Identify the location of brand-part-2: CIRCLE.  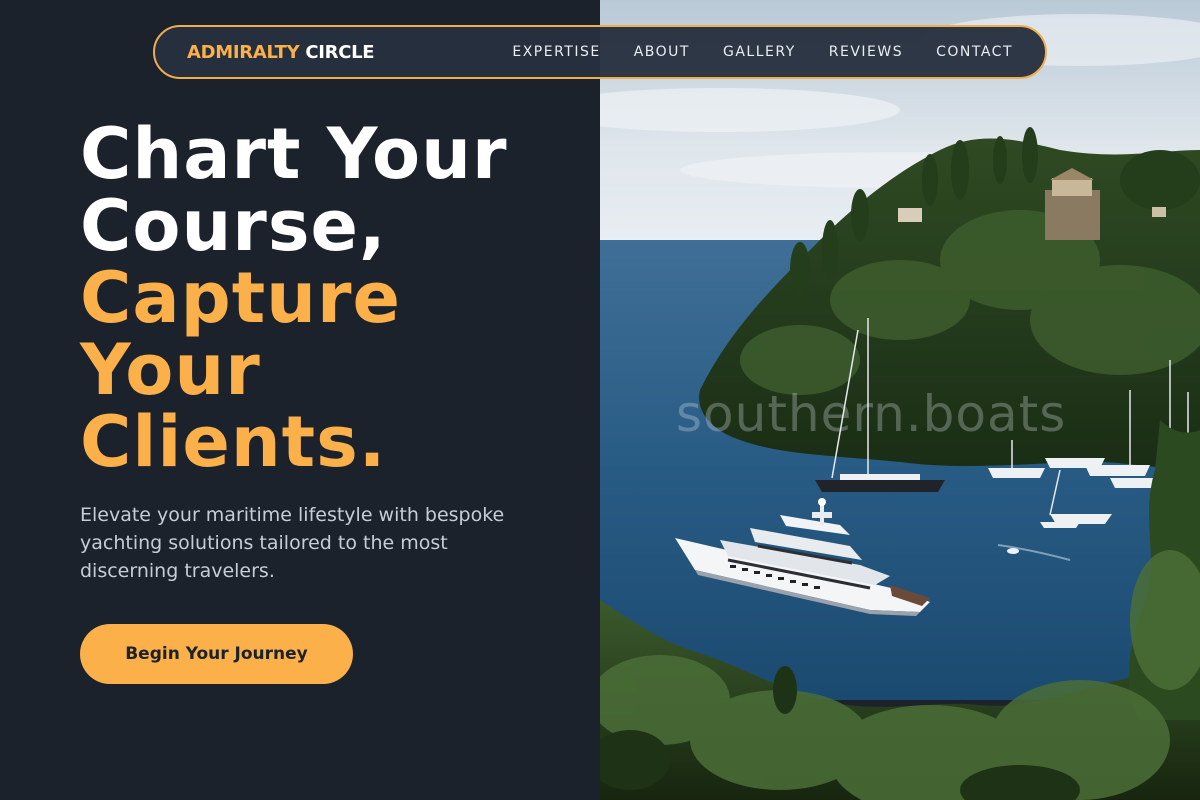
(340, 52).